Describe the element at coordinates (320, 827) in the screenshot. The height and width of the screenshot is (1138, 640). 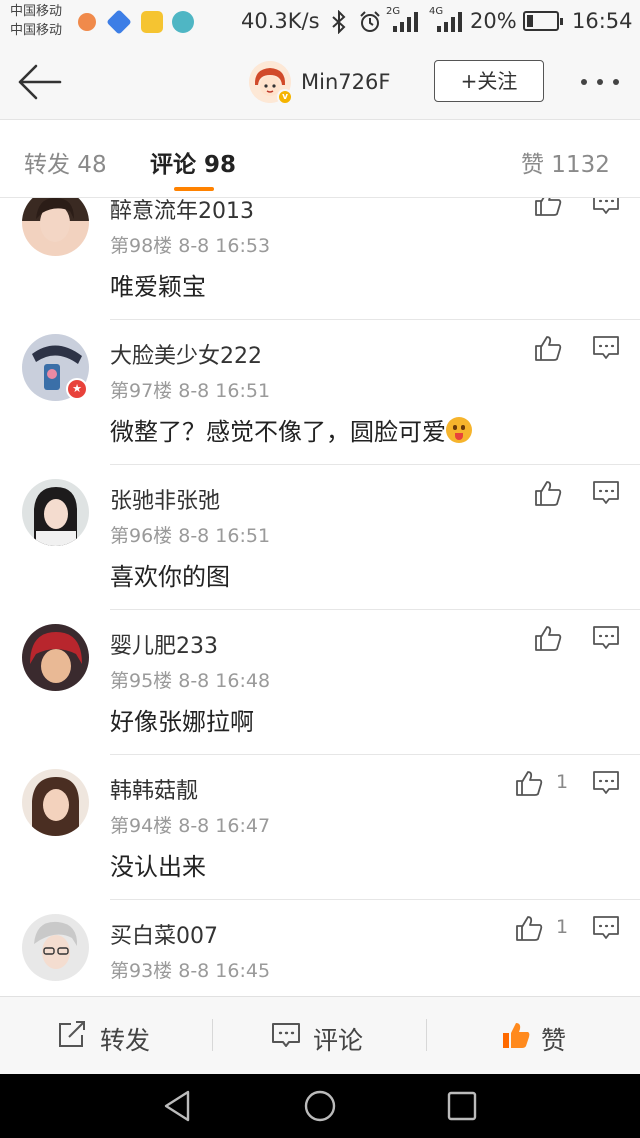
I see `comment-item: 韩韩菇靓 1 第94楼 8-8 16:47 没认出来` at that location.